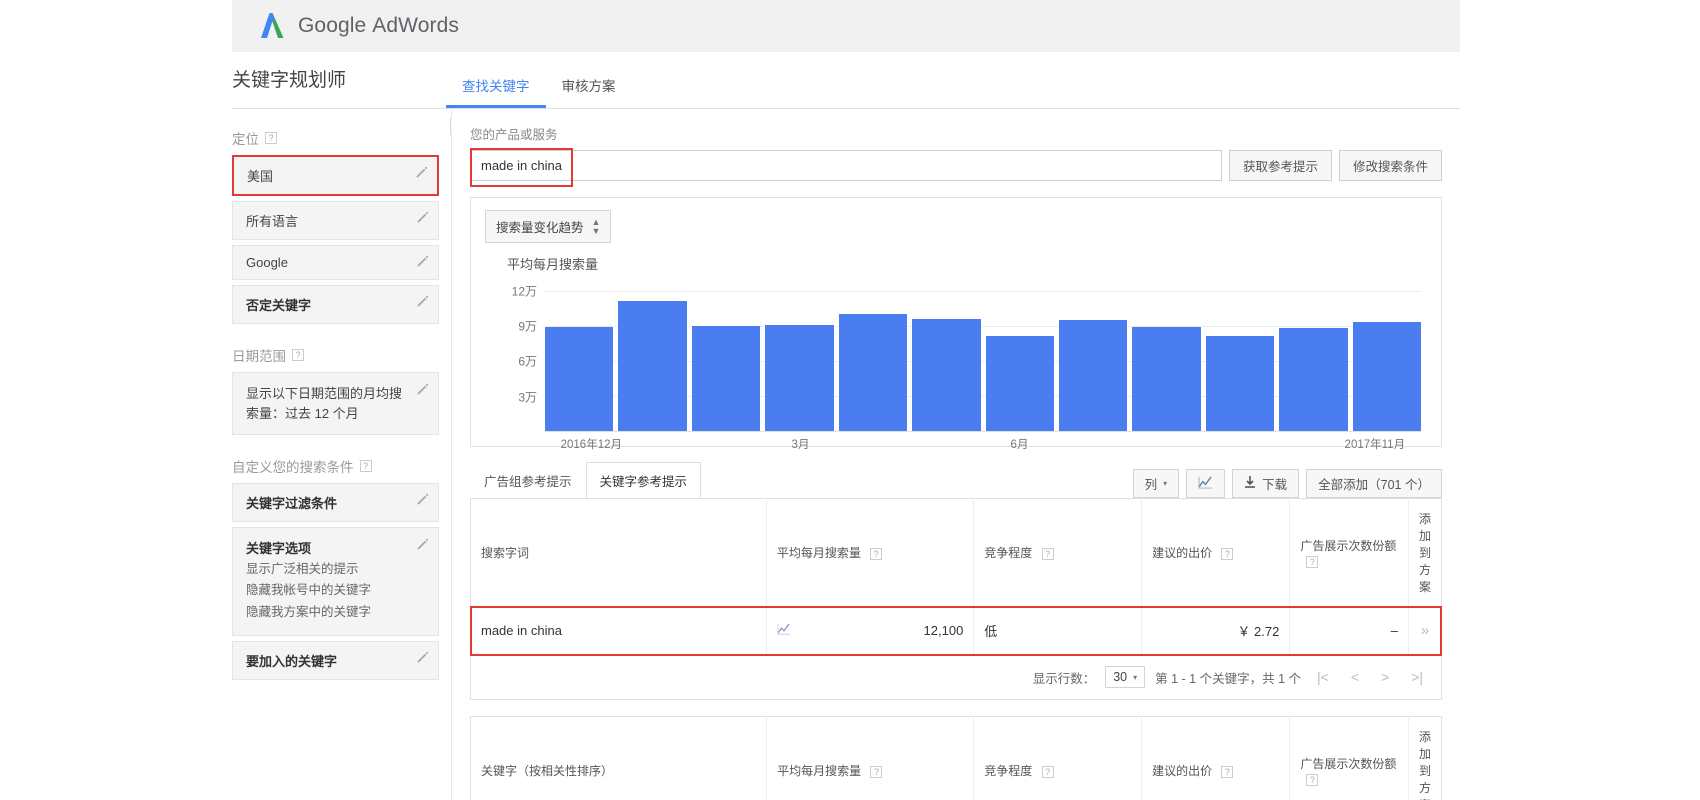 The height and width of the screenshot is (800, 1700). I want to click on sidebar-item-keyword-filters: 关键字过滤条件, so click(335, 502).